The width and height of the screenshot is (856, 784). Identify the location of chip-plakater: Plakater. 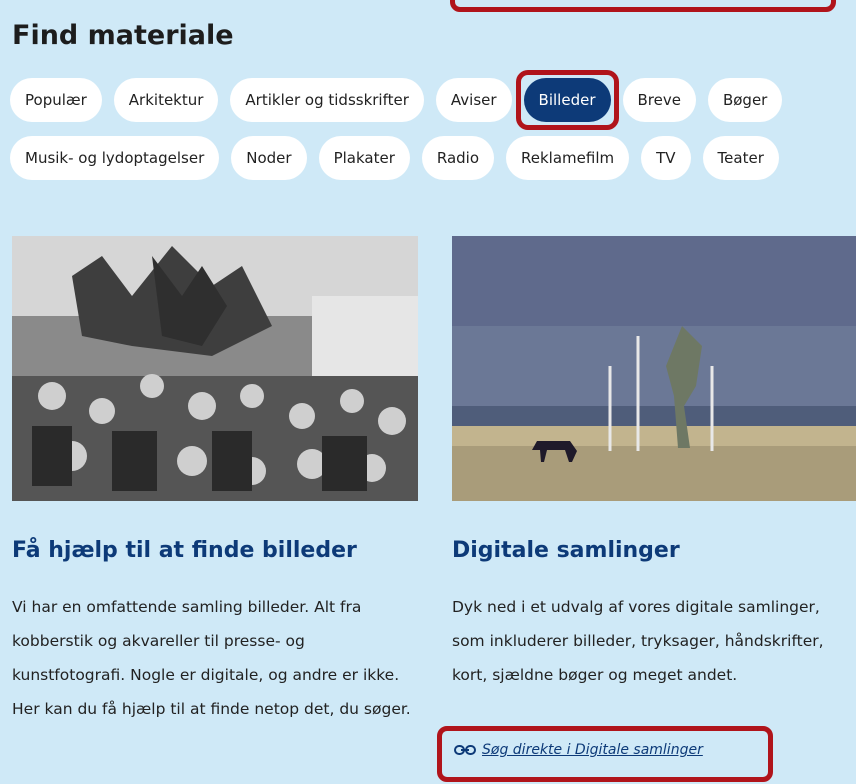
(364, 158).